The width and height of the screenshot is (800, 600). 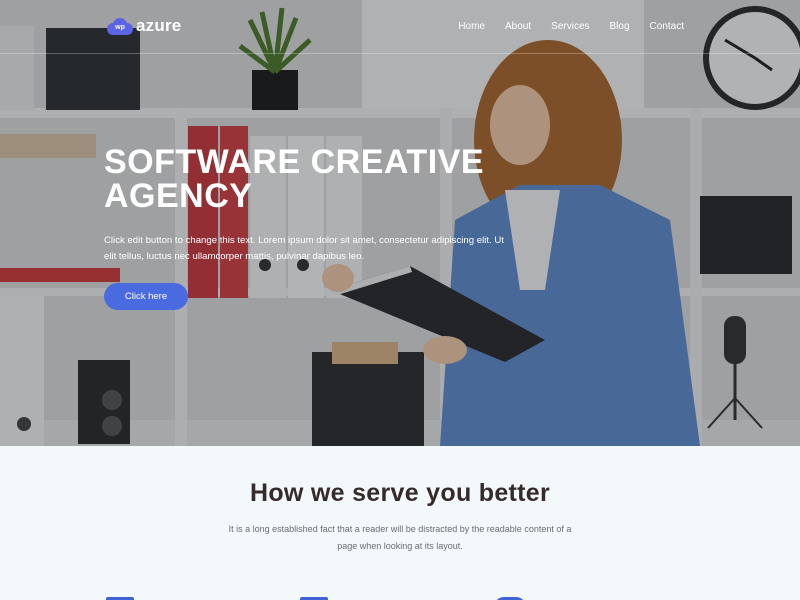 I want to click on hero-cta-button: Click here, so click(x=146, y=296).